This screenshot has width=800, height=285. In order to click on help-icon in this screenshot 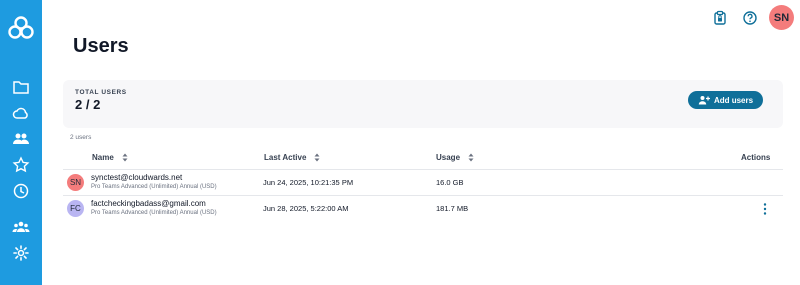, I will do `click(750, 18)`.